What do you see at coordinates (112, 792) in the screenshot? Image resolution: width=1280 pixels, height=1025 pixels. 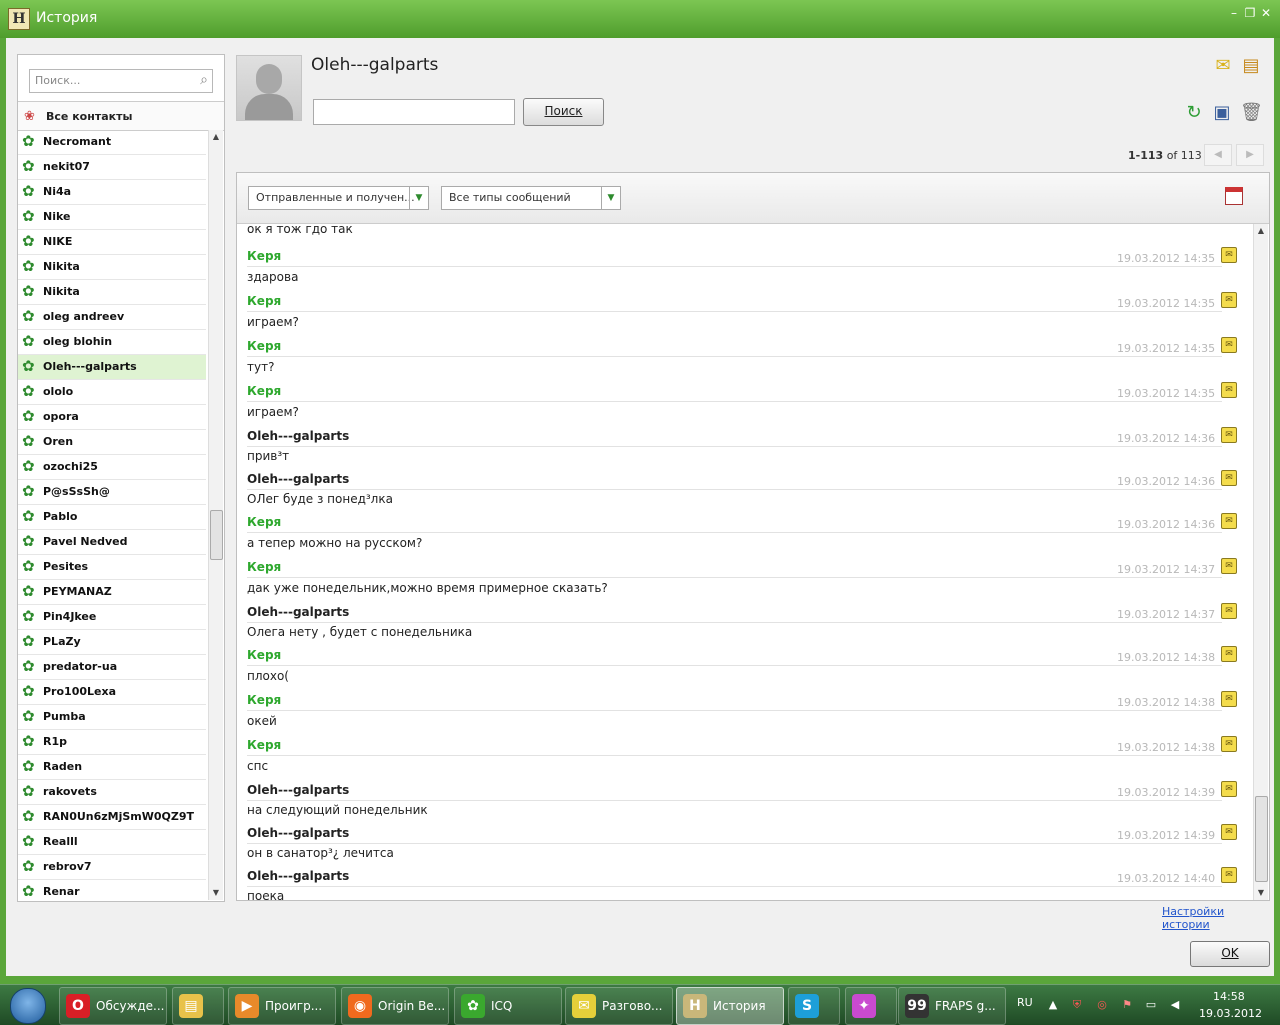 I see `contact-item: ✿ rakovets` at bounding box center [112, 792].